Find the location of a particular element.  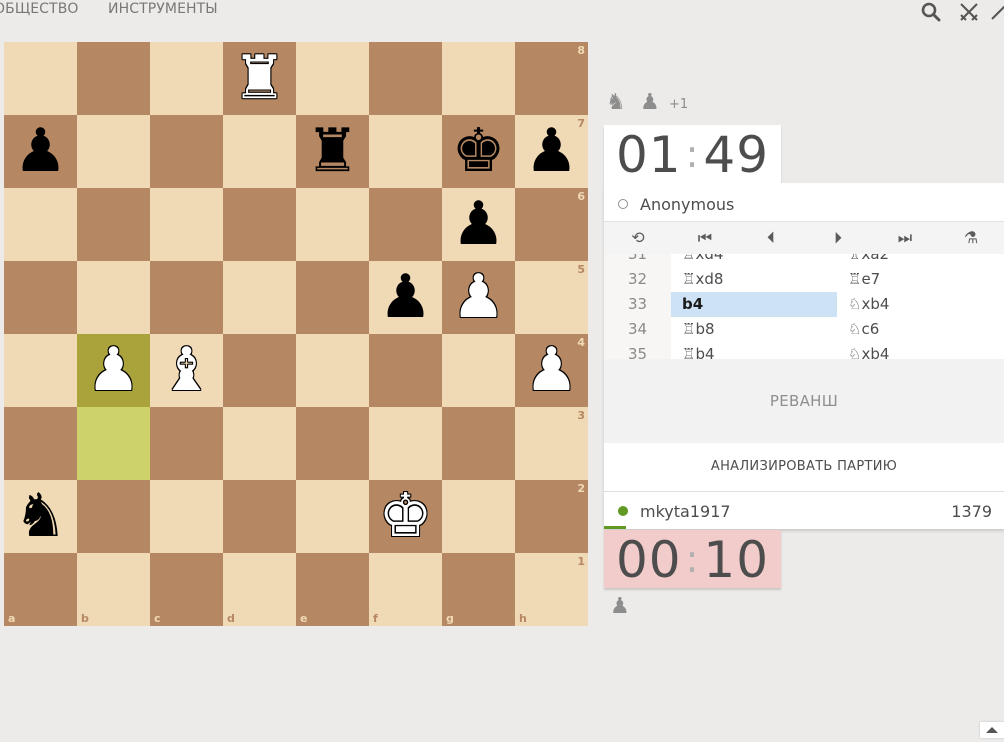

square-e3 is located at coordinates (332, 443).